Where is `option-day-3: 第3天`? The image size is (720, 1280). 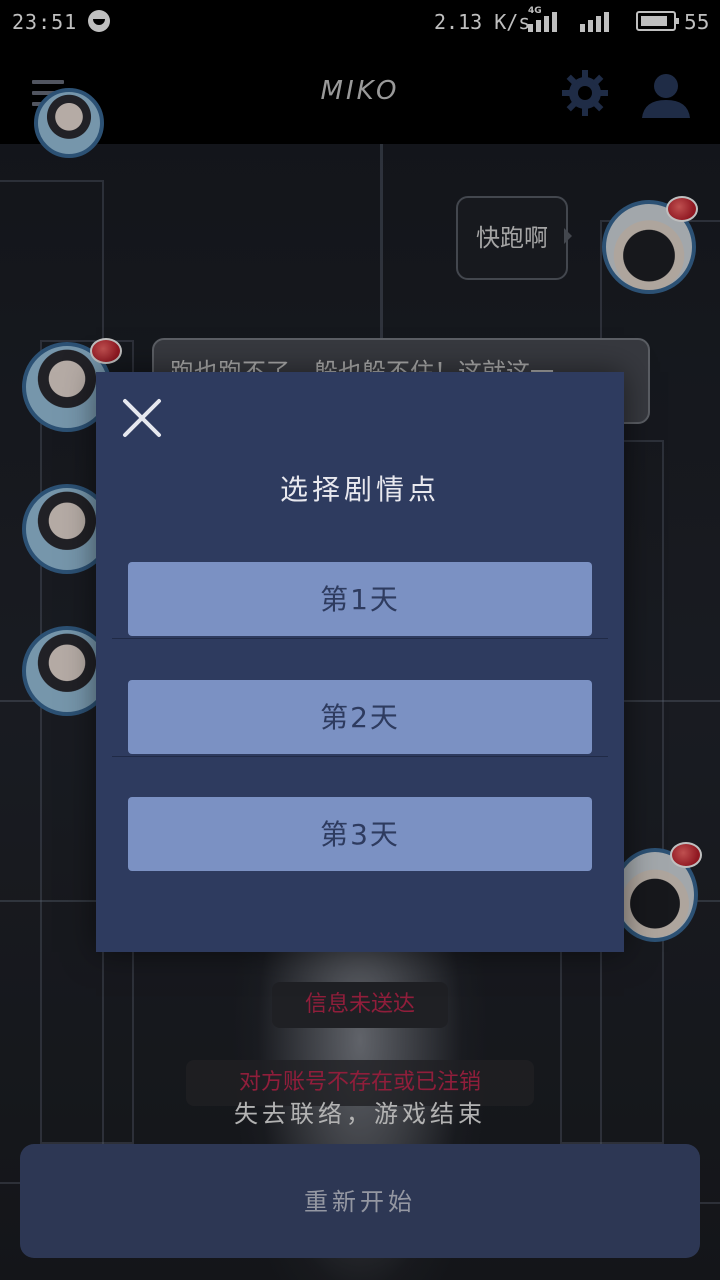
option-day-3: 第3天 is located at coordinates (360, 834).